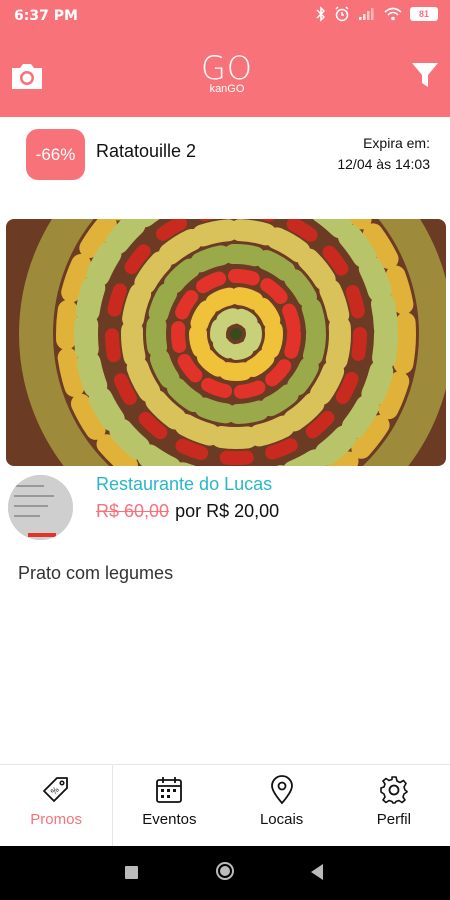 The width and height of the screenshot is (450, 900). I want to click on camera-icon, so click(27, 76).